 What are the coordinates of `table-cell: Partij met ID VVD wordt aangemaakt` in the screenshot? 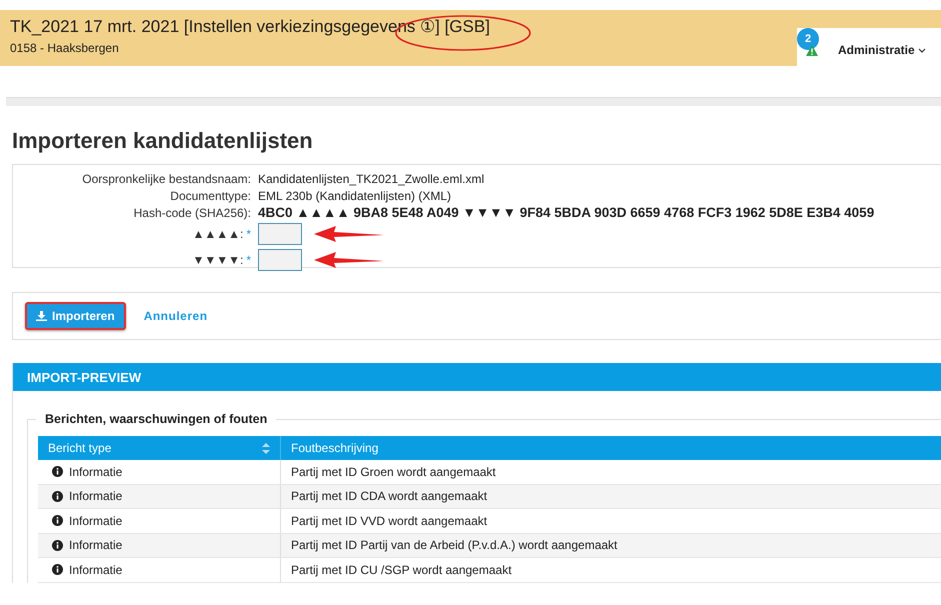 It's located at (610, 520).